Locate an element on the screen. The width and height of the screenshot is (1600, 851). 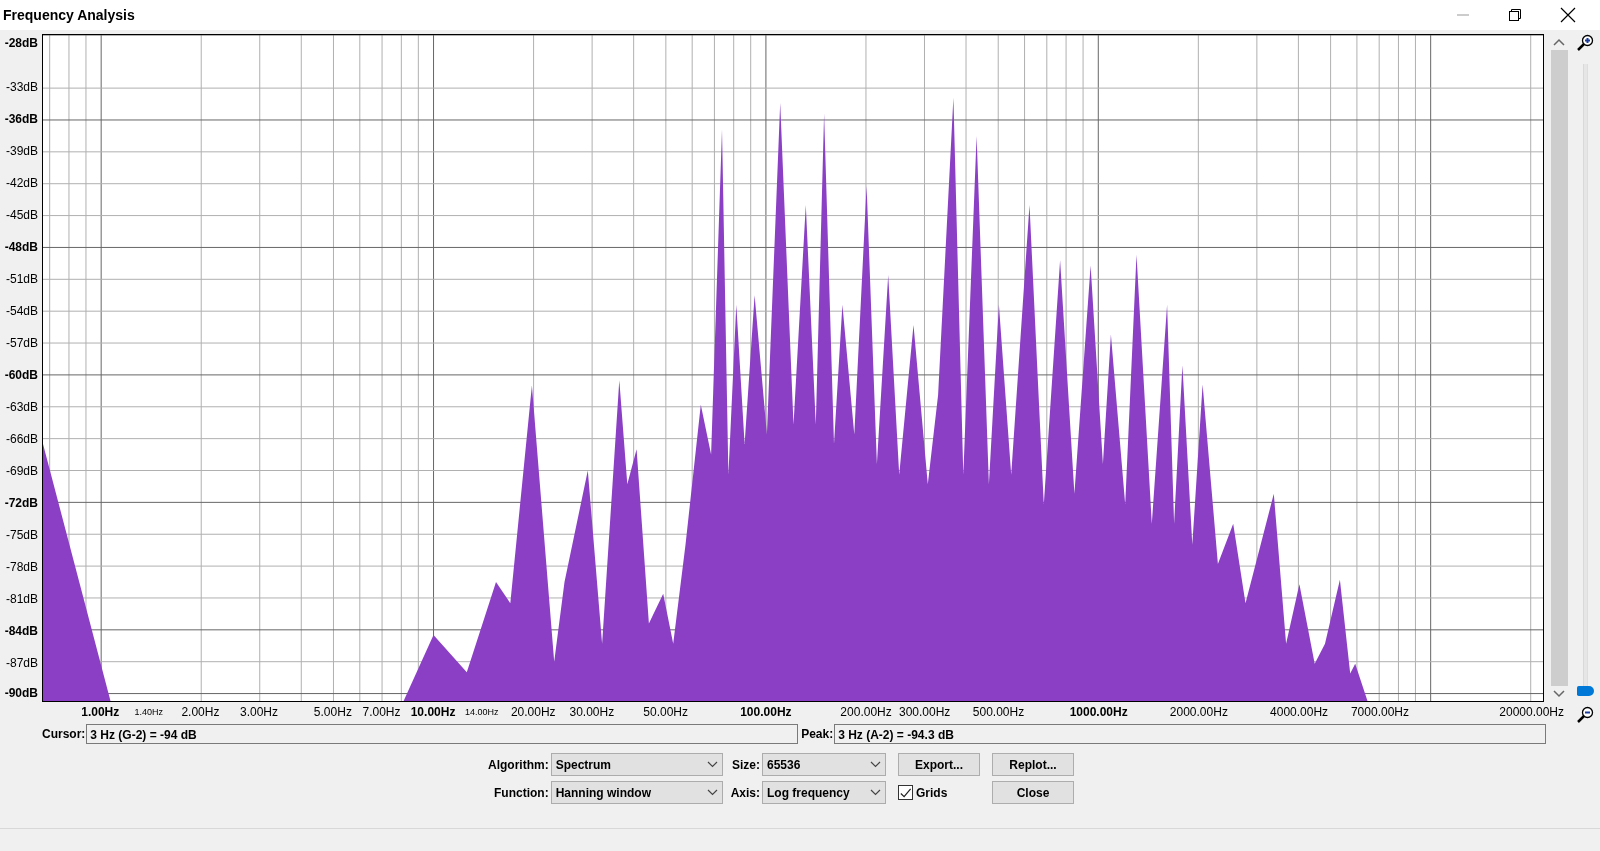
y-axis-label: -66dB is located at coordinates (21, 438).